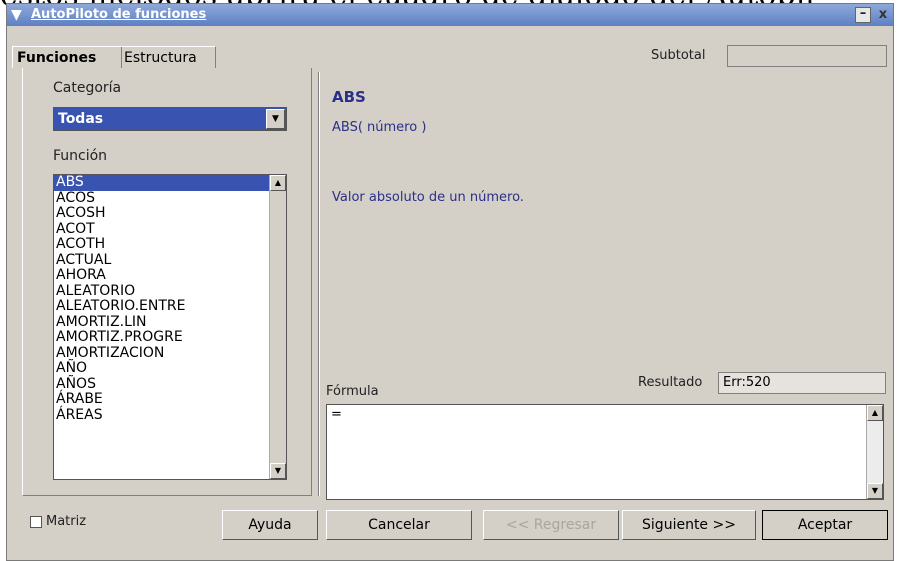  Describe the element at coordinates (162, 229) in the screenshot. I see `function-list-item: ACOT` at that location.